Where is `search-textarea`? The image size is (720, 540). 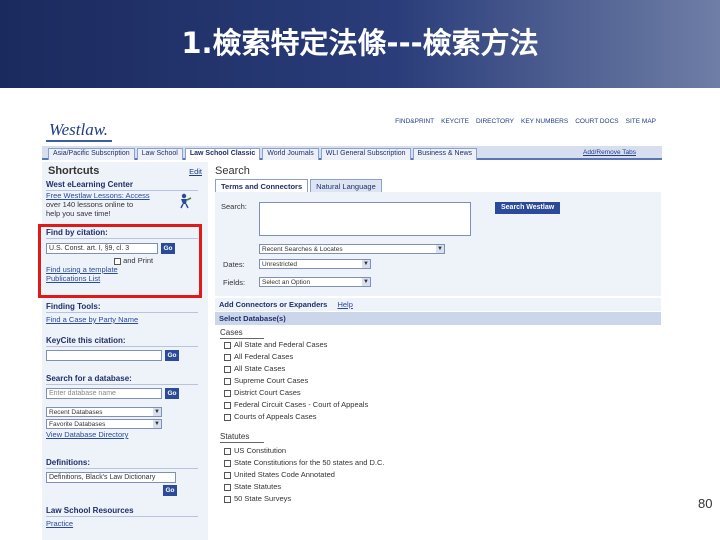 search-textarea is located at coordinates (365, 219).